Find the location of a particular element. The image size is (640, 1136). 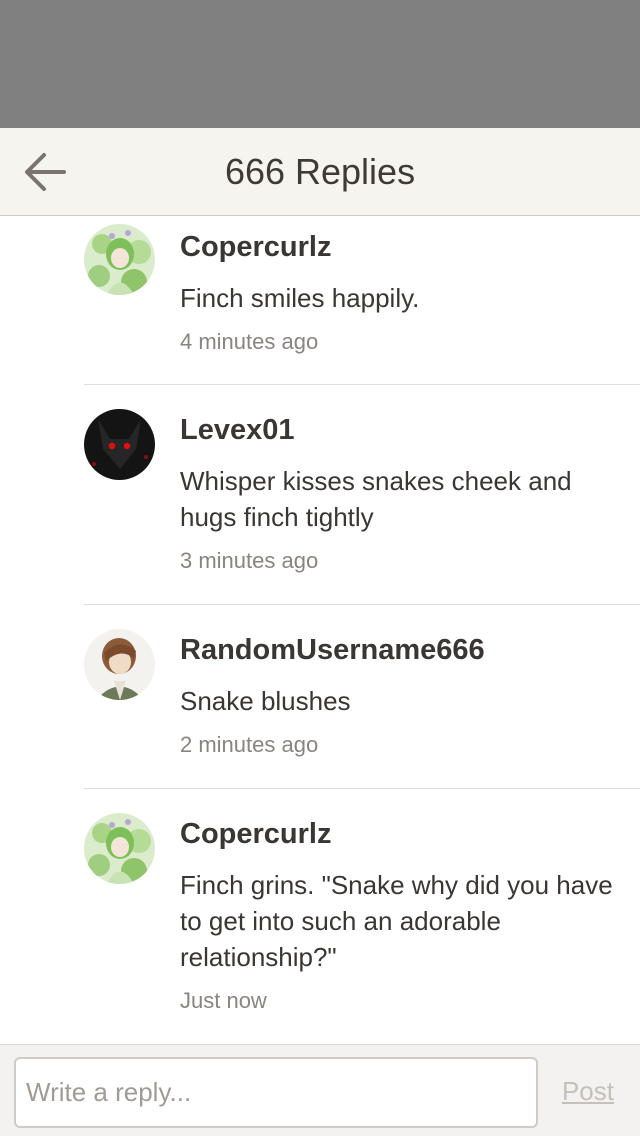

compose-bar: Post is located at coordinates (320, 1090).